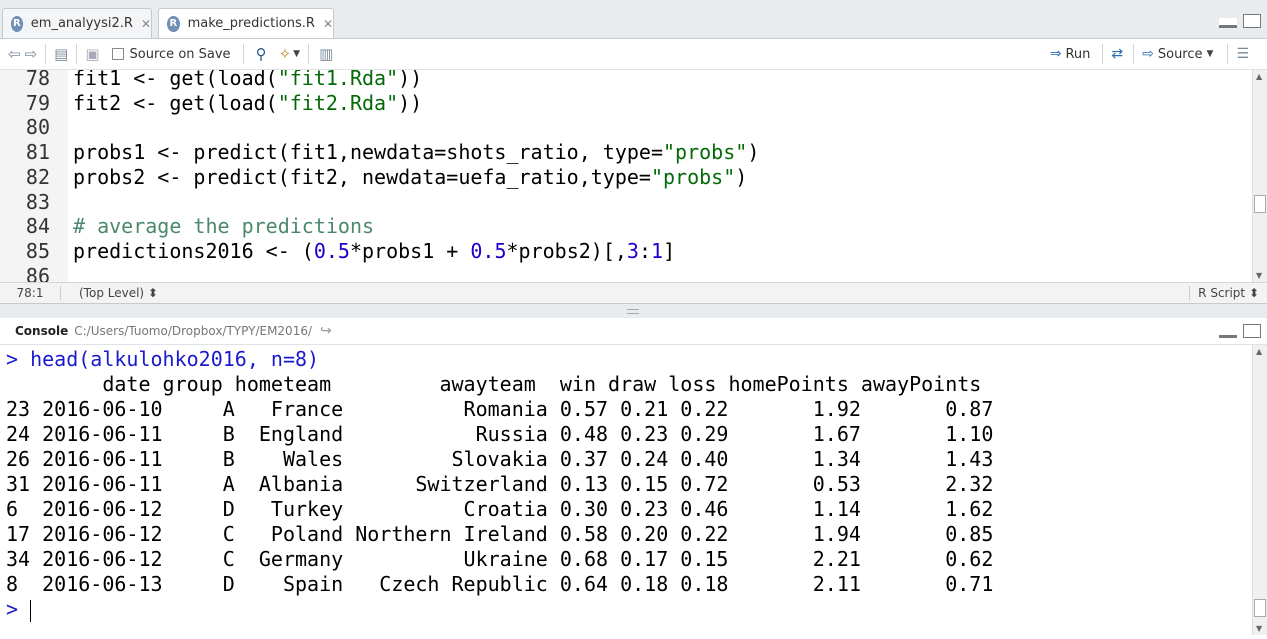  I want to click on line-number: 81, so click(37, 152).